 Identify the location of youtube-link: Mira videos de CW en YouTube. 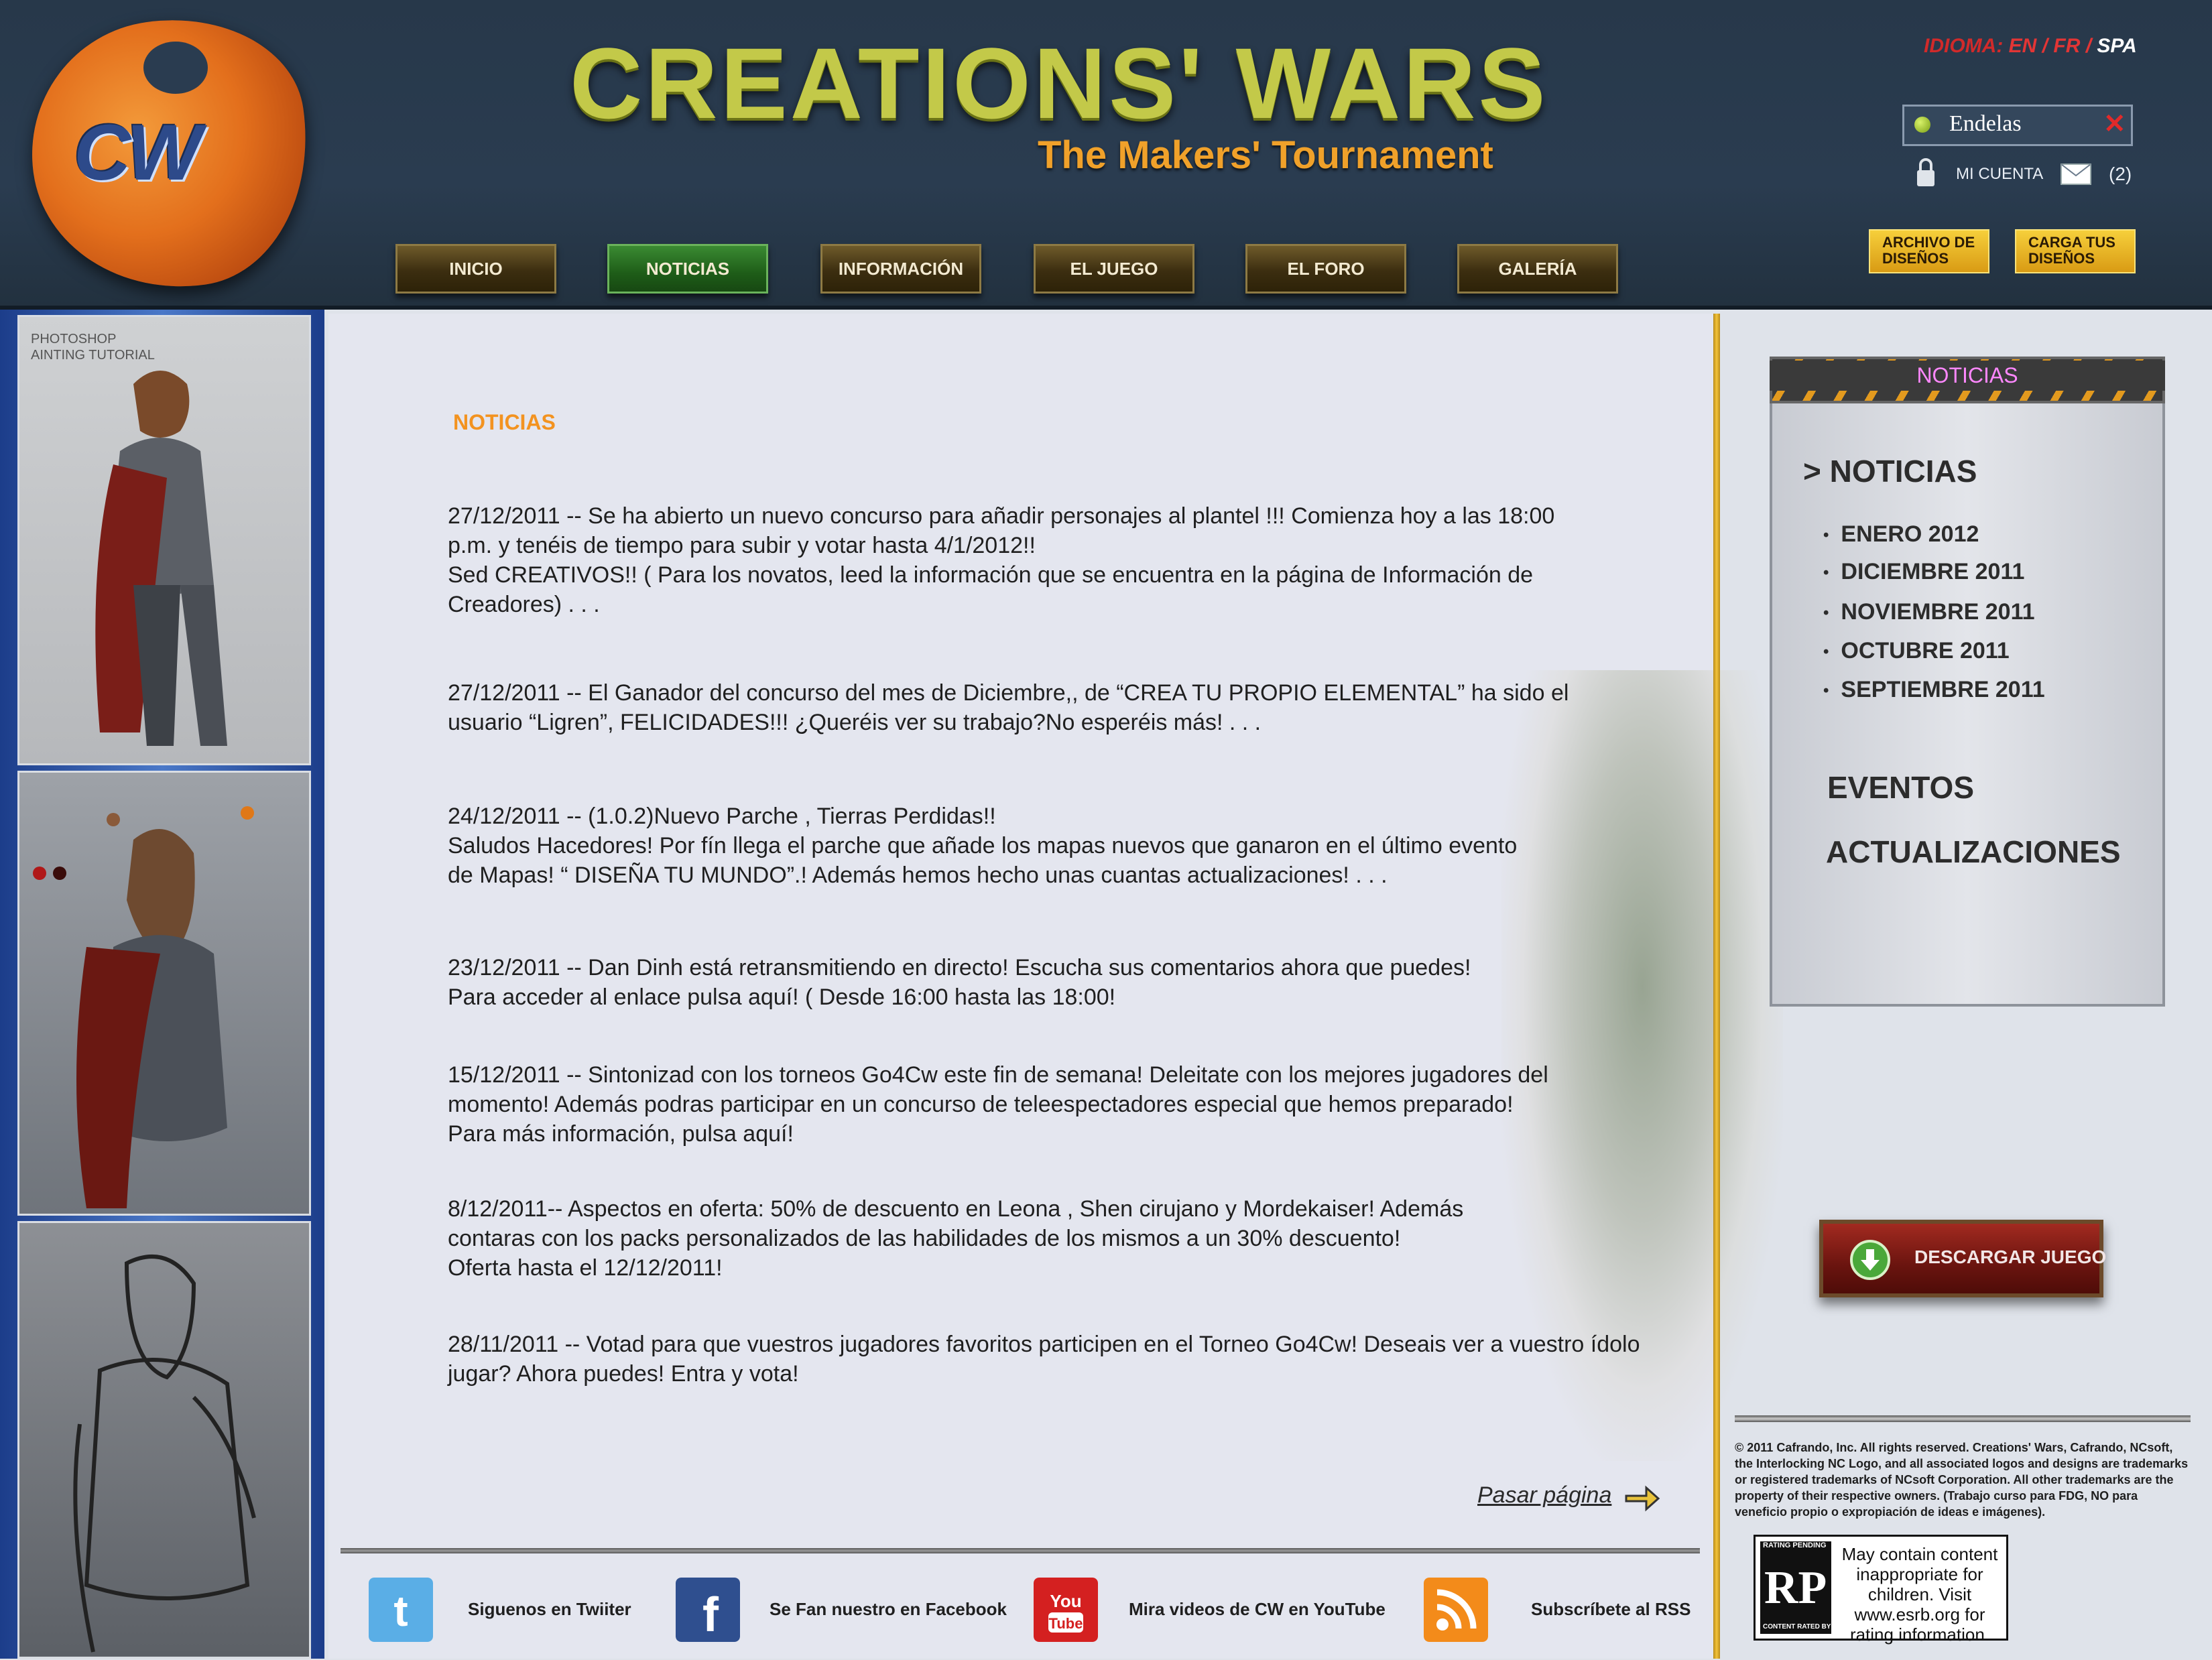
(1257, 1610).